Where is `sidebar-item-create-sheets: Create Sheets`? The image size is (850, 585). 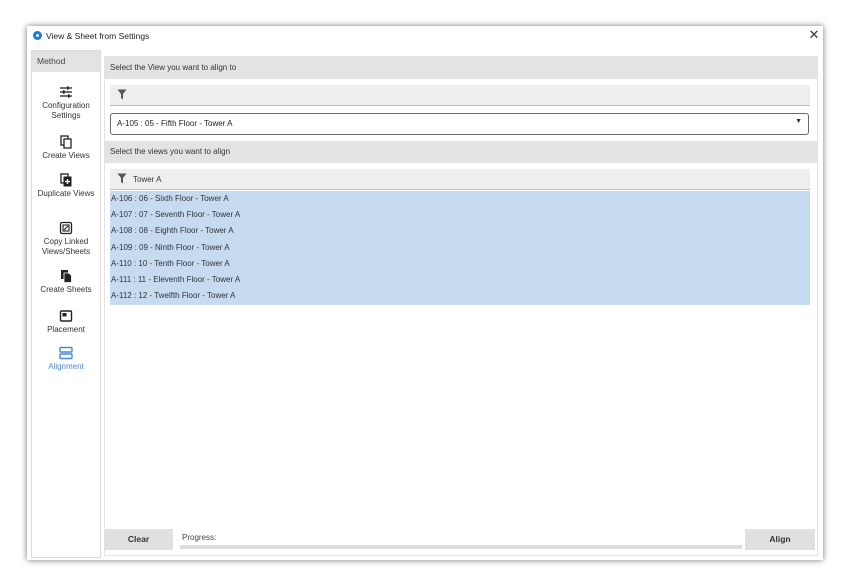 sidebar-item-create-sheets: Create Sheets is located at coordinates (66, 282).